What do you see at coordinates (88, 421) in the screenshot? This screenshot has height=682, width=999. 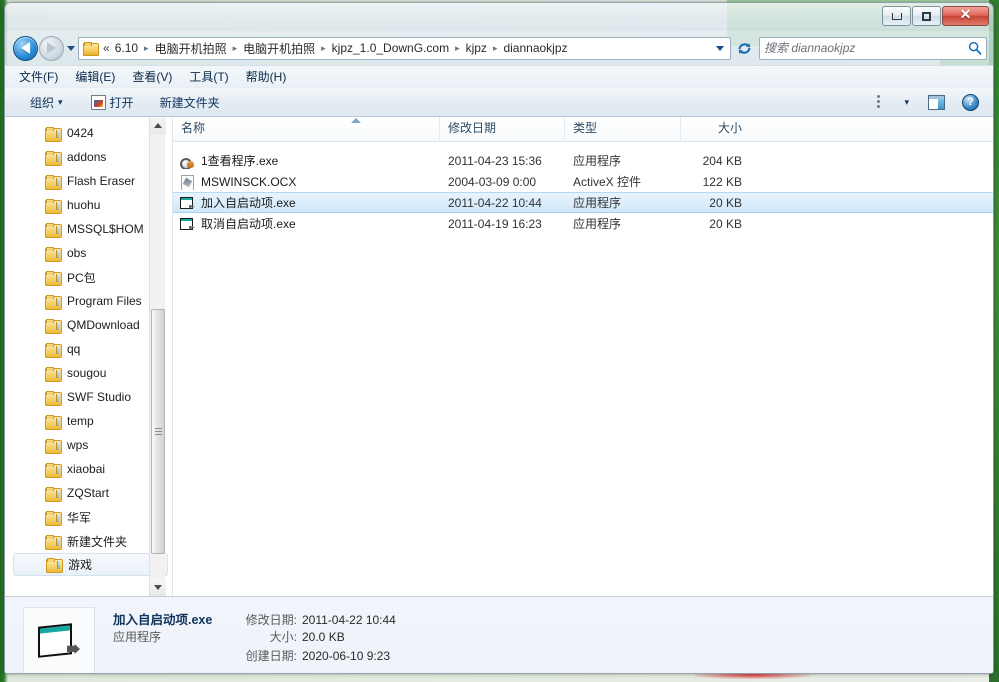 I see `tree-item-temp: temp` at bounding box center [88, 421].